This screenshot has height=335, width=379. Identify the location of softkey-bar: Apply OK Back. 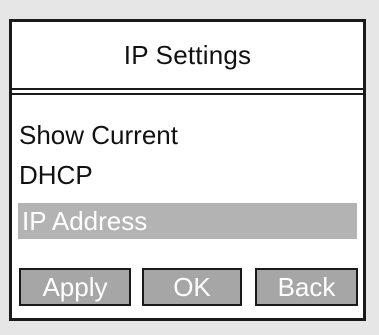
(187, 287).